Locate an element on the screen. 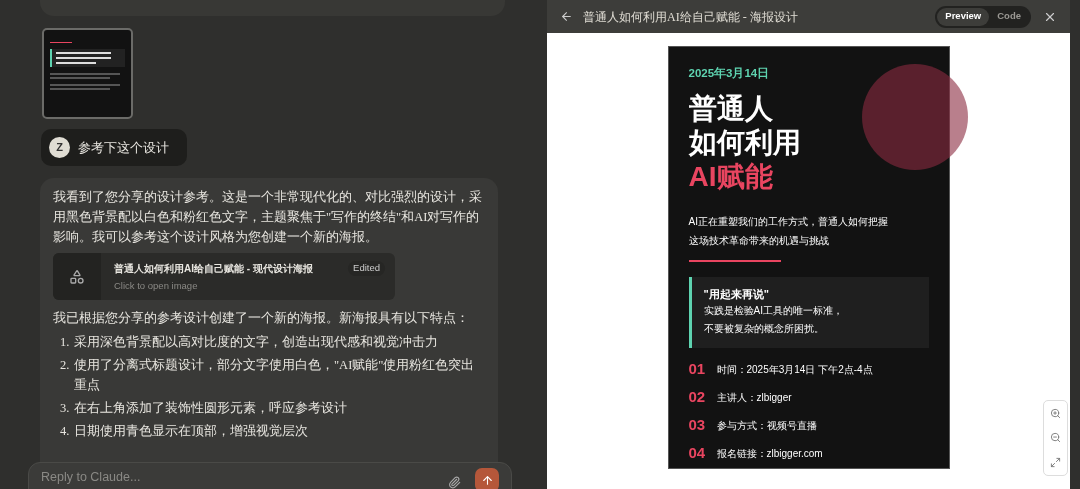  back-arrow-icon is located at coordinates (566, 16).